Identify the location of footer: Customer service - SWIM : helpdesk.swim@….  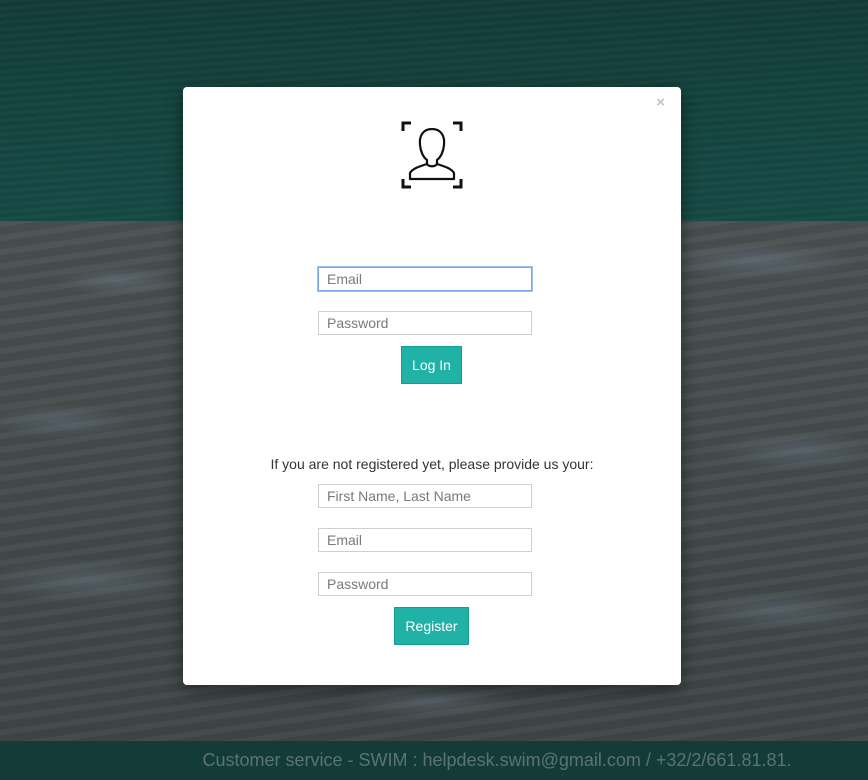
(434, 760).